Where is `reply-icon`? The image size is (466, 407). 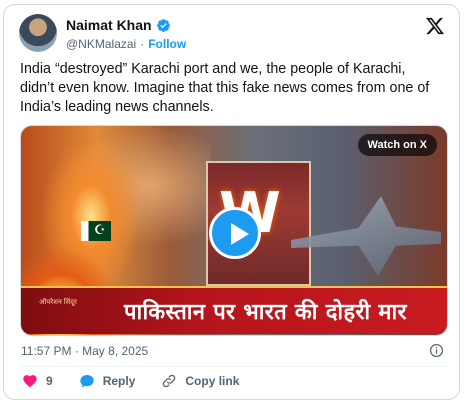
reply-icon is located at coordinates (87, 381).